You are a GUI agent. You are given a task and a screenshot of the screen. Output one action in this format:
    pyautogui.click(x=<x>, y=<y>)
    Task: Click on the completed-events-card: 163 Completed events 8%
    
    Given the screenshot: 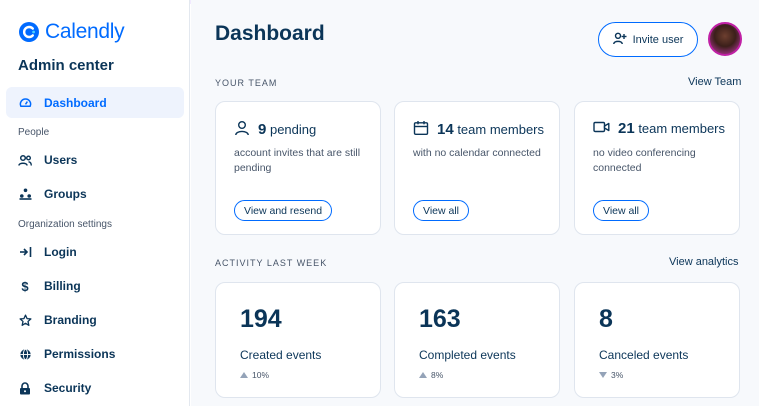 What is the action you would take?
    pyautogui.click(x=477, y=340)
    